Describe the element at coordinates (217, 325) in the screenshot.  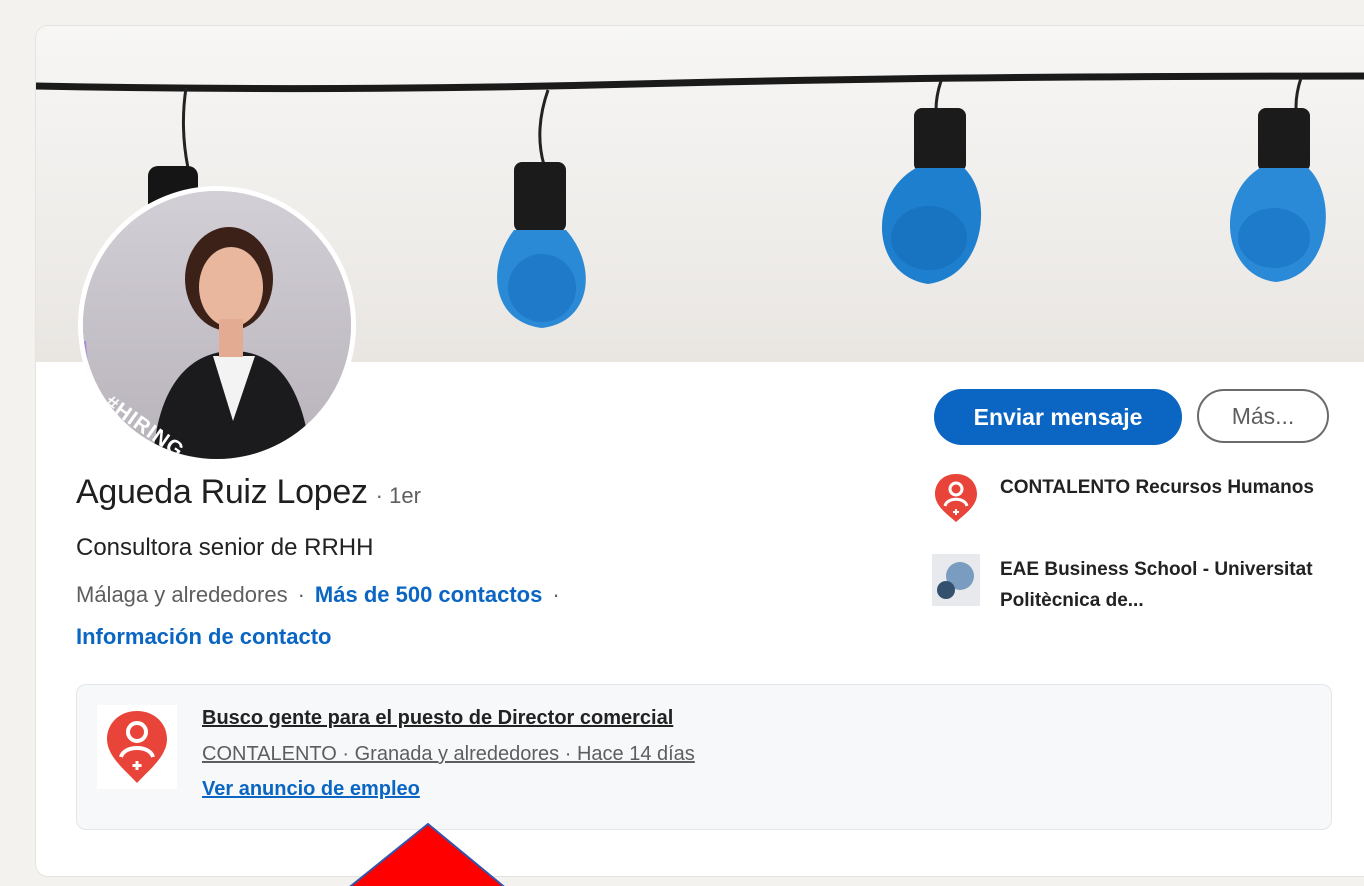
I see `profile-photo: #HIRING` at that location.